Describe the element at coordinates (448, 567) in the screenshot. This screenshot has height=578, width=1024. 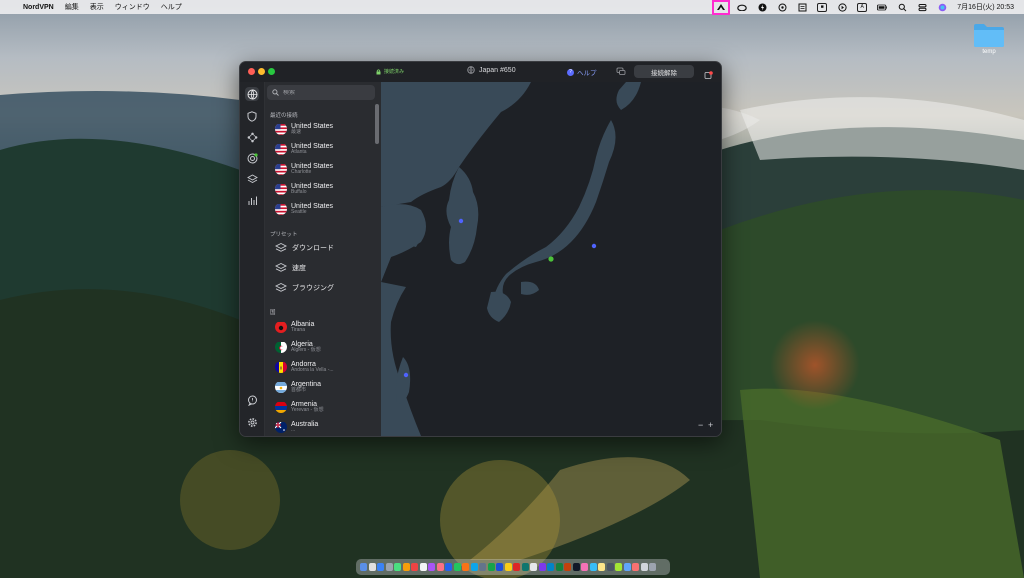
I see `dock-app-appstore` at that location.